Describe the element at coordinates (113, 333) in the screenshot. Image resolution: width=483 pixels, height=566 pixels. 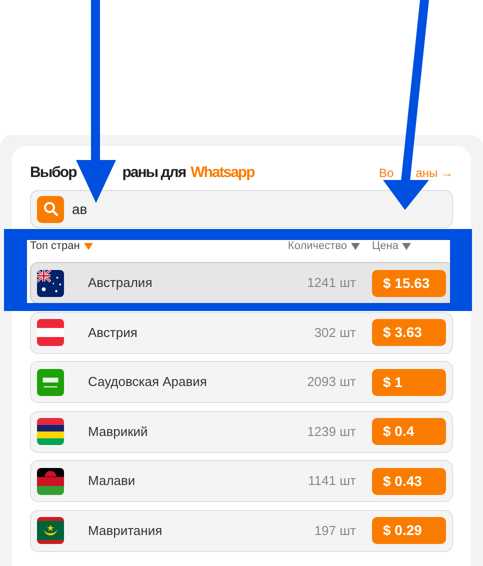
I see `country-name: Австрия` at that location.